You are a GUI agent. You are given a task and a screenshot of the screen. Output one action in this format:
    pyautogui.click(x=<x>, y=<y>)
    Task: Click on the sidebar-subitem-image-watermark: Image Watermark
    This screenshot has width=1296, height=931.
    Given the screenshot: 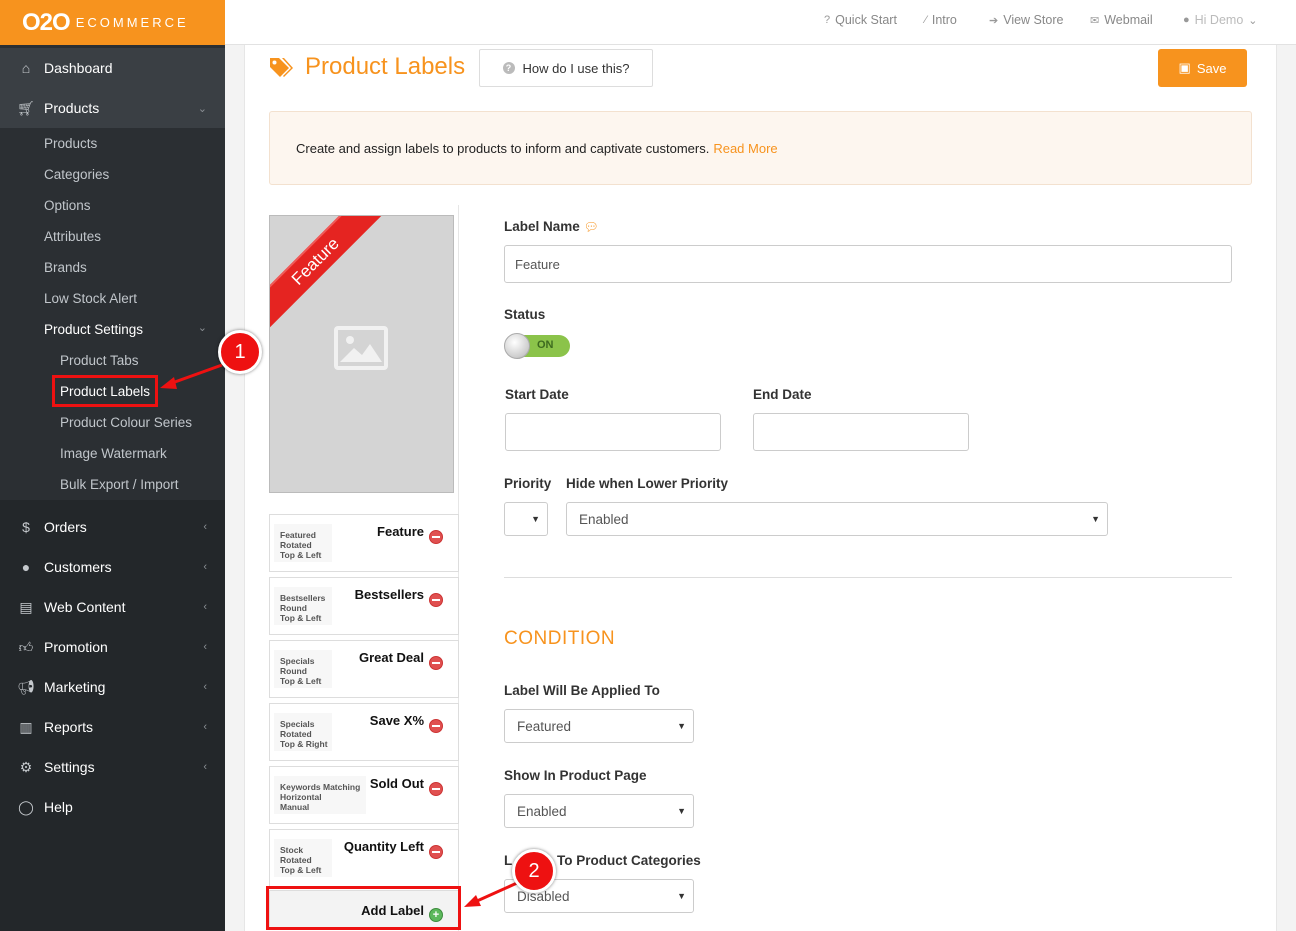 What is the action you would take?
    pyautogui.click(x=113, y=453)
    